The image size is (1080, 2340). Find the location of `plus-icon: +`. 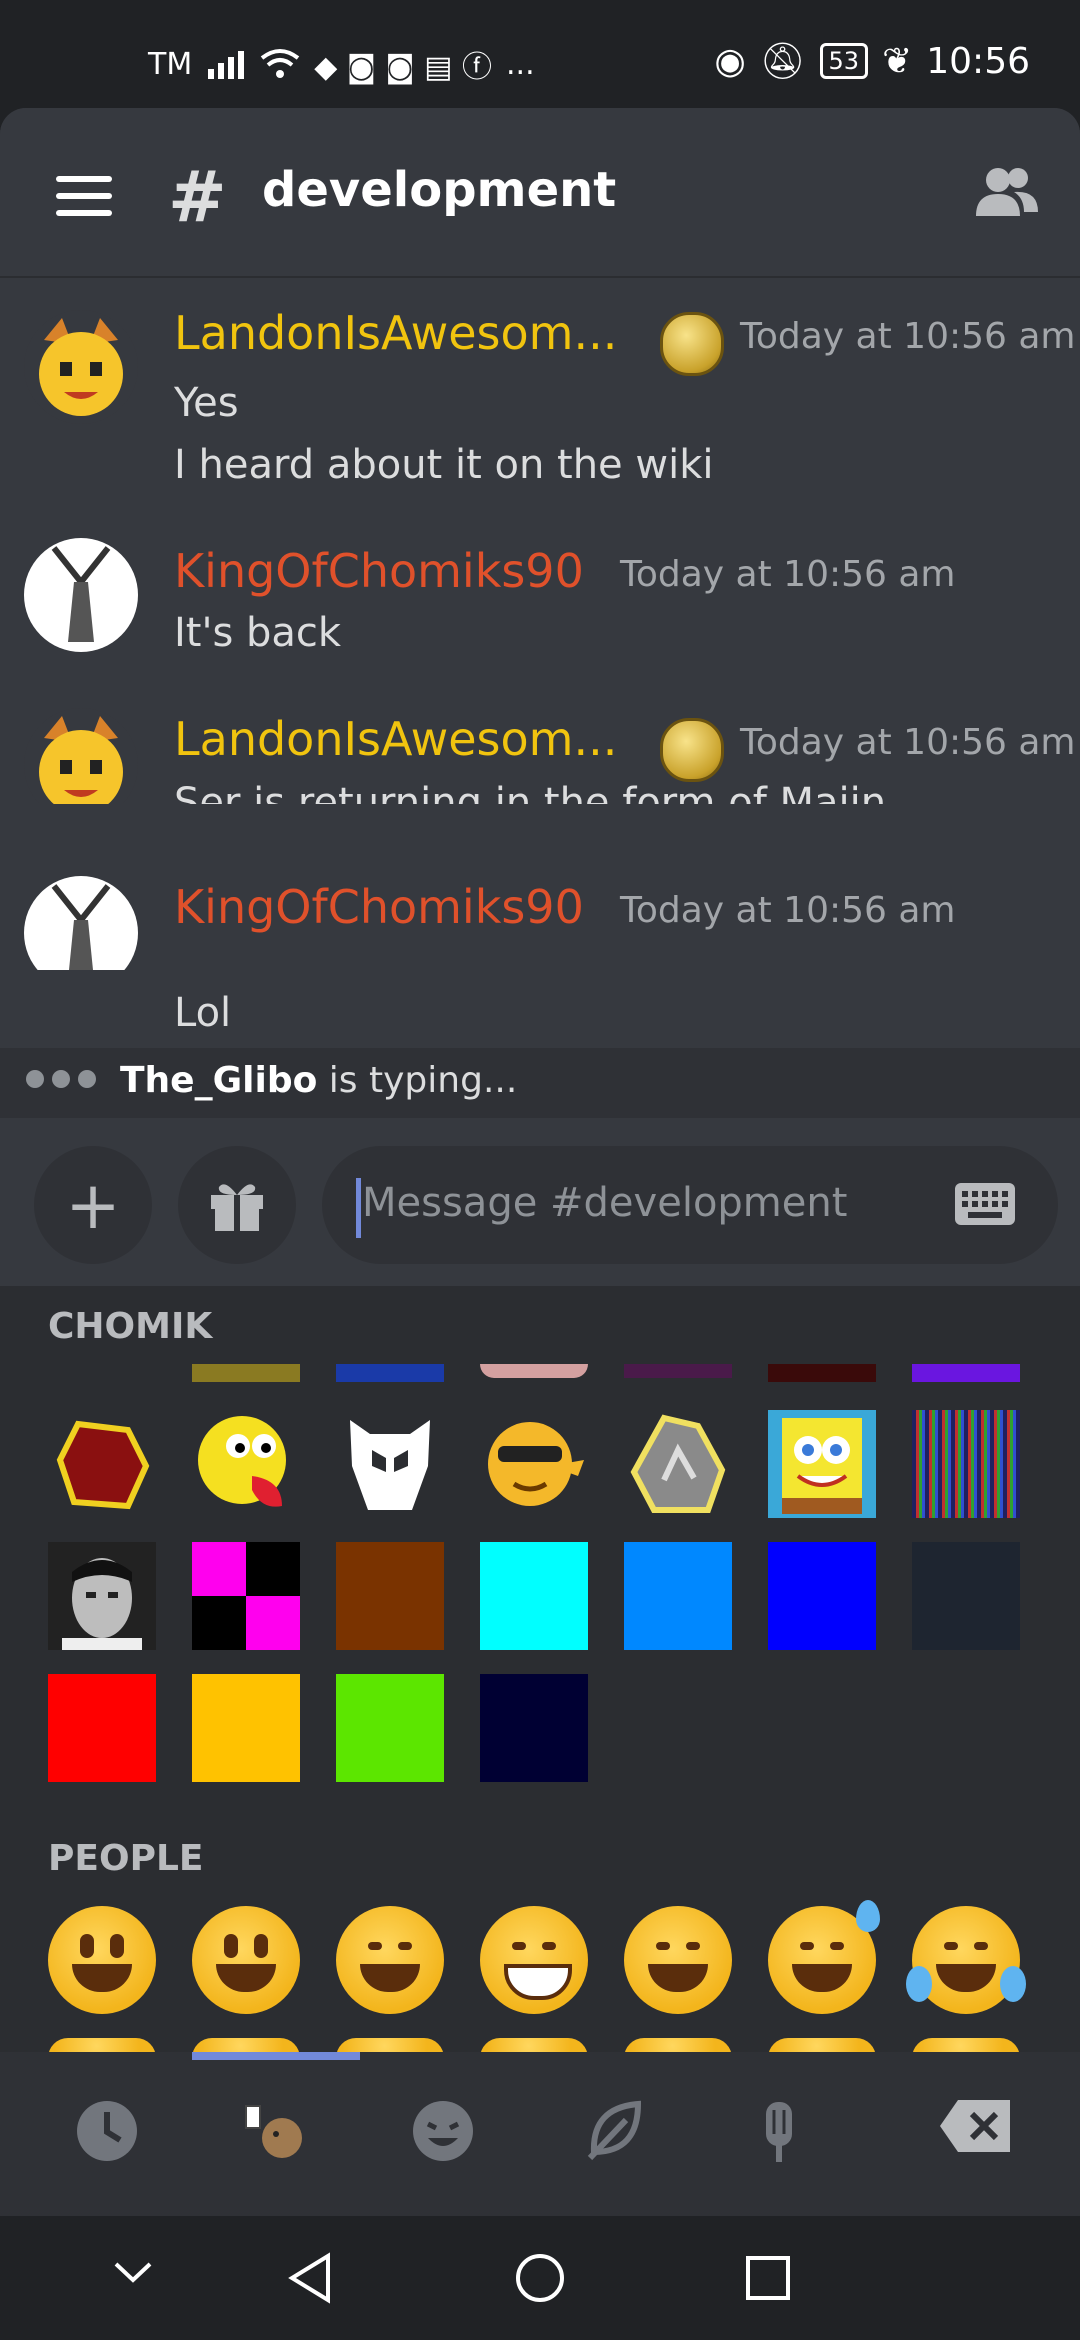

plus-icon: + is located at coordinates (93, 1205).